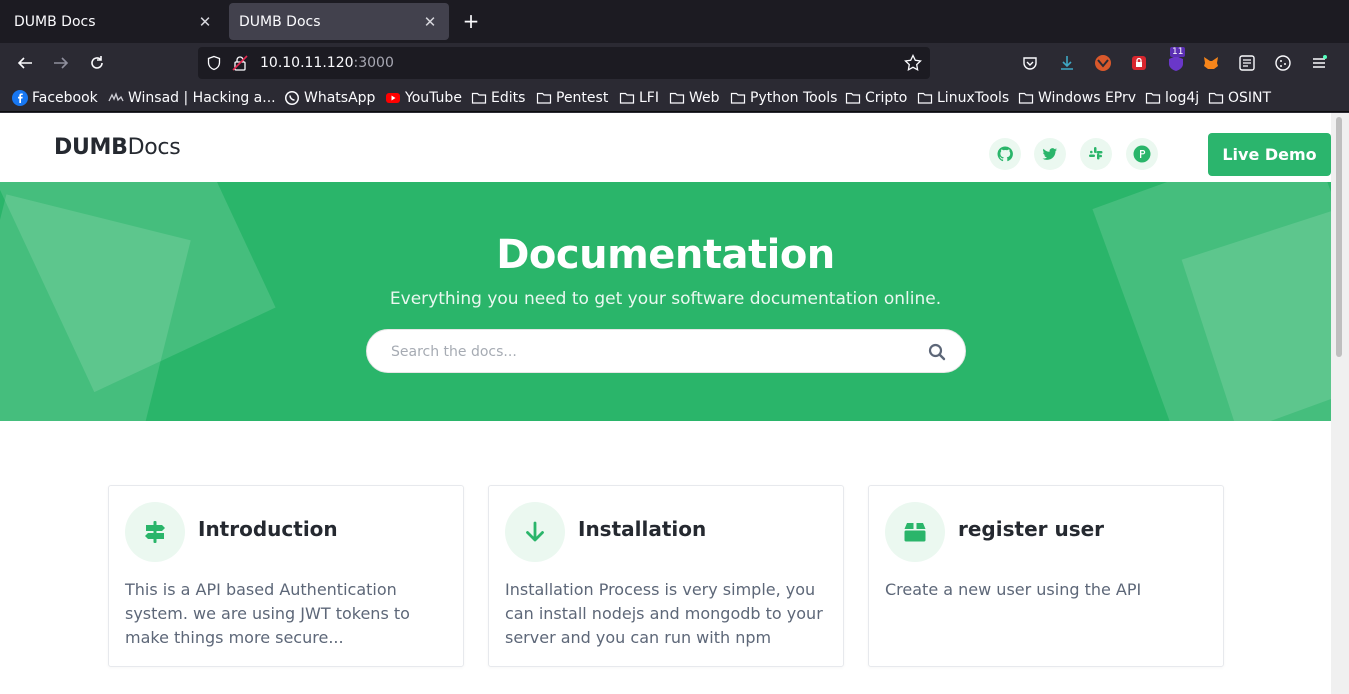 The image size is (1349, 694). I want to click on search-icon, so click(937, 352).